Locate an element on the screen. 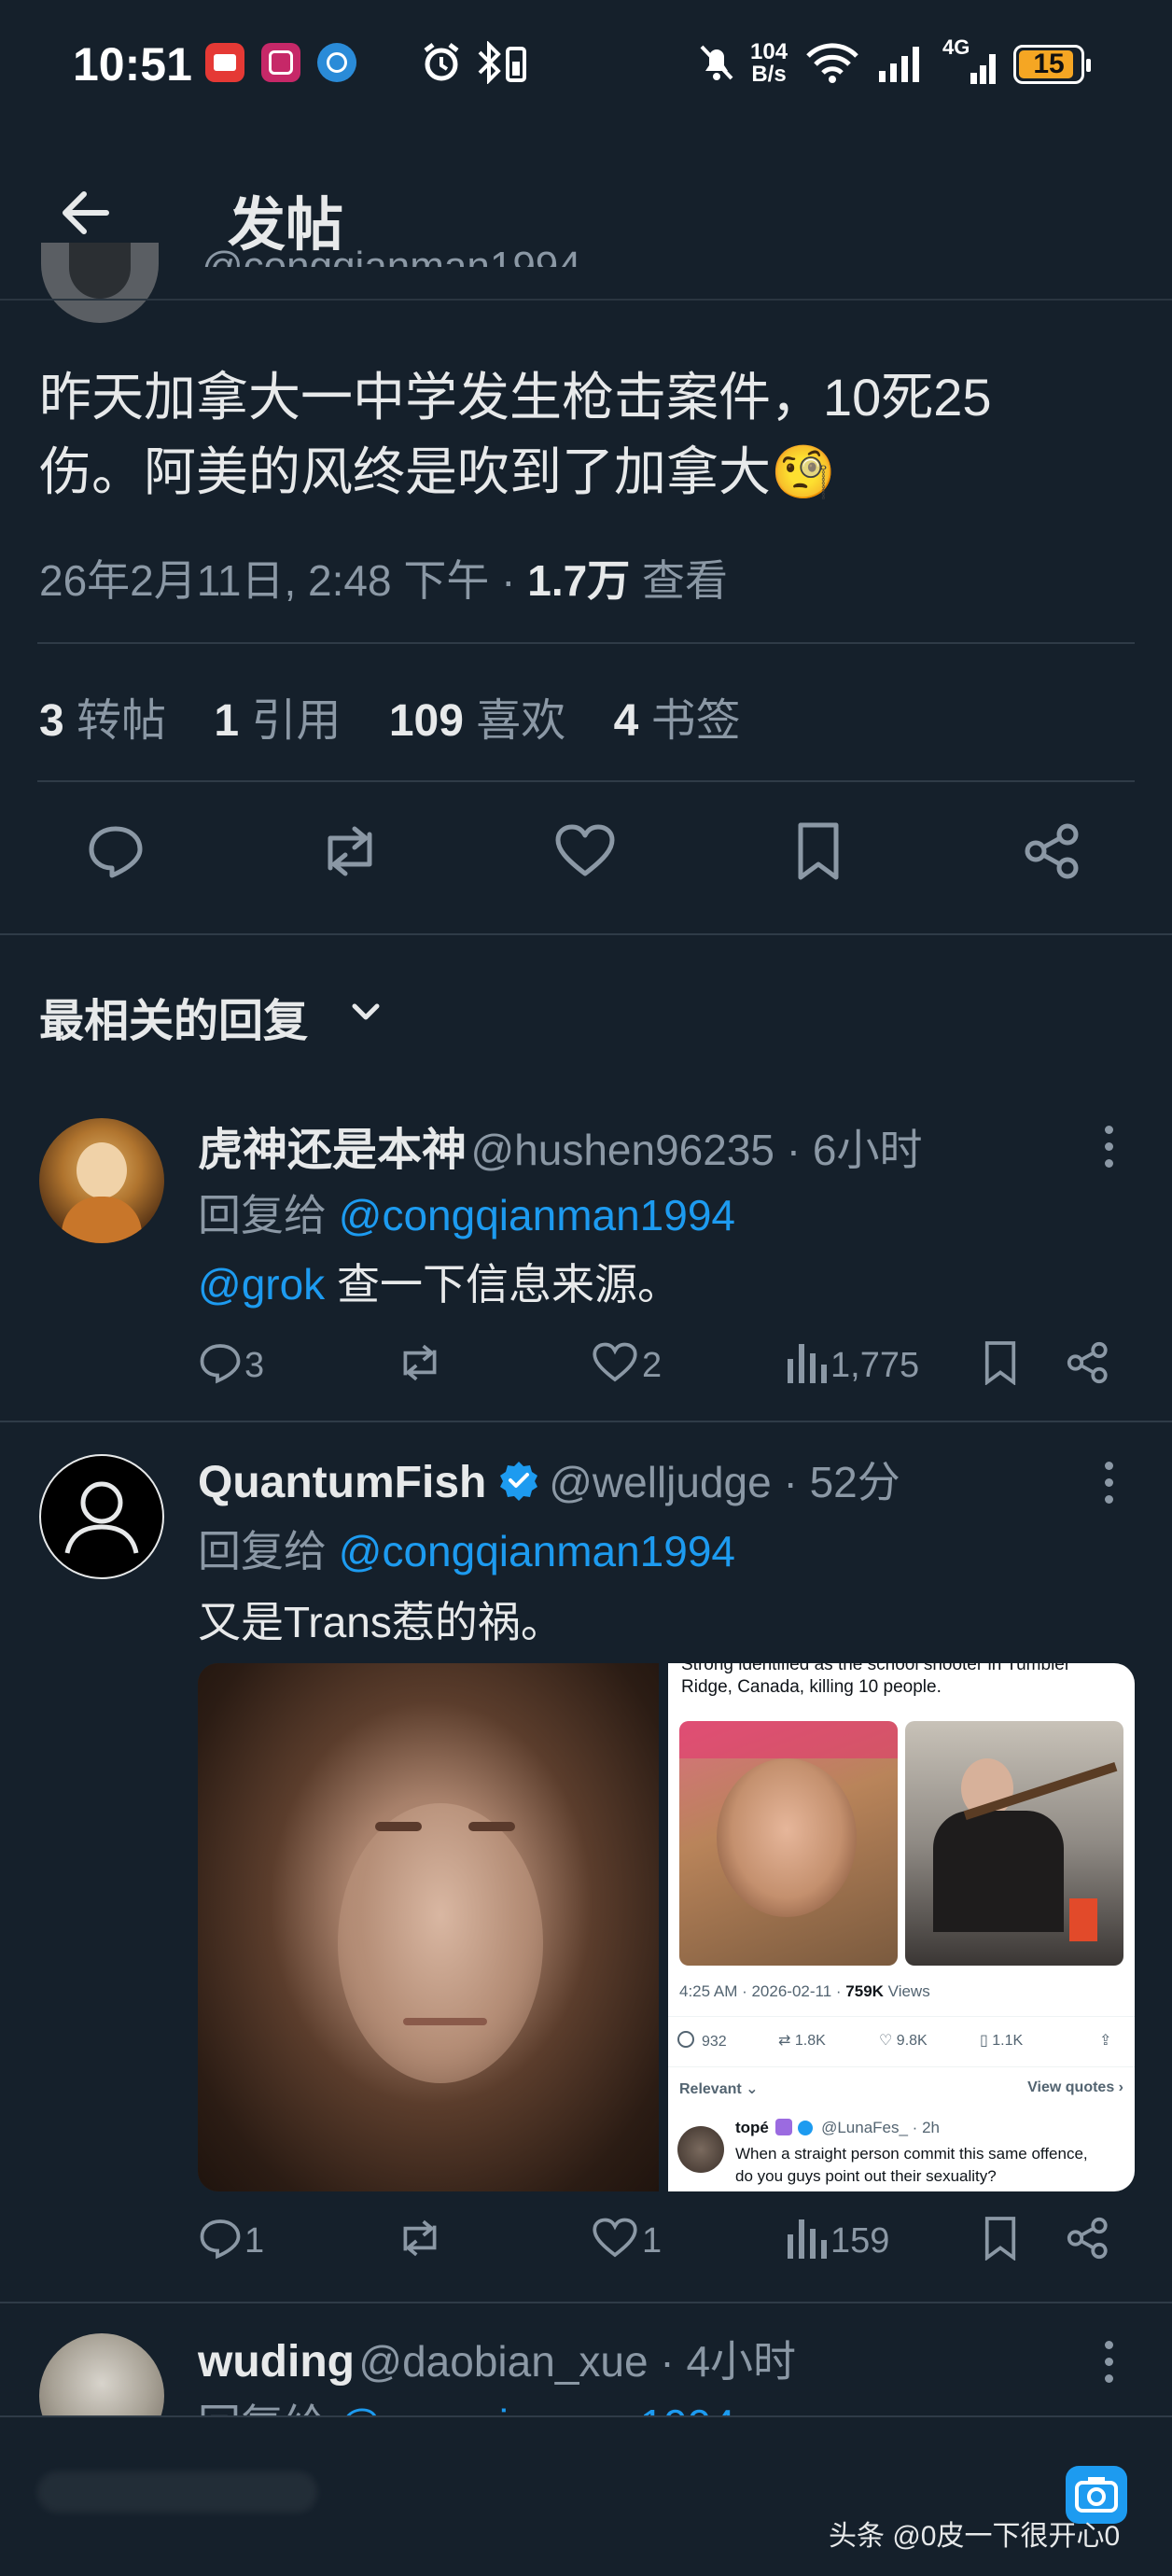 This screenshot has height=2576, width=1172. reply-composer-blurred is located at coordinates (177, 2492).